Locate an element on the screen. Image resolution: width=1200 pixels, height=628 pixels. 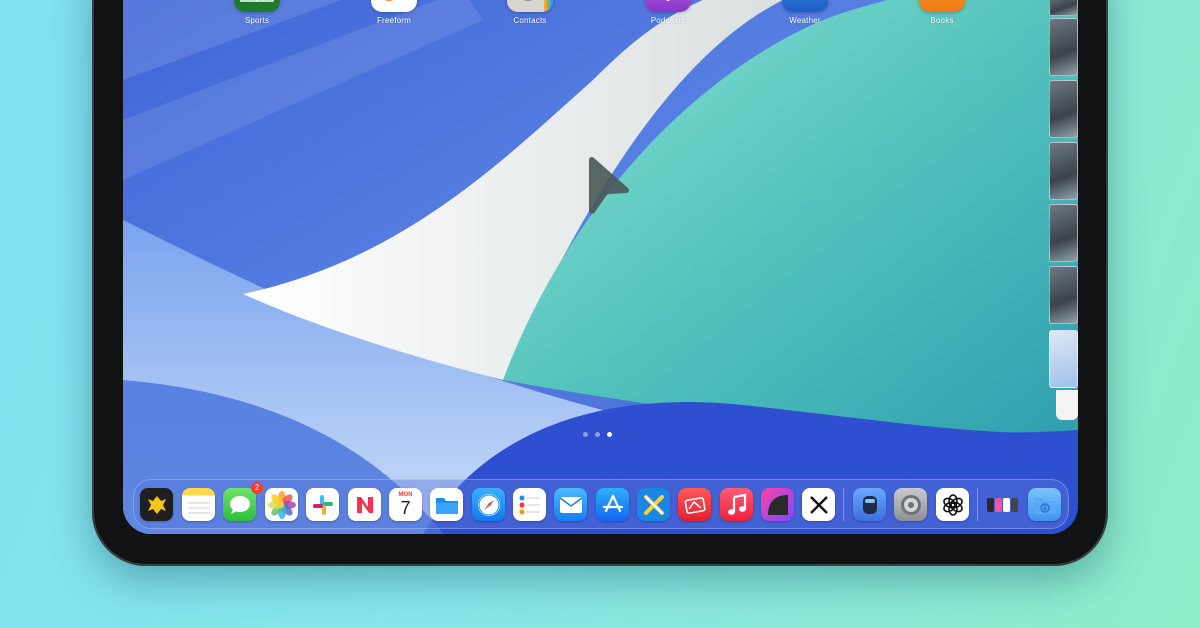
x-icon is located at coordinates (818, 504).